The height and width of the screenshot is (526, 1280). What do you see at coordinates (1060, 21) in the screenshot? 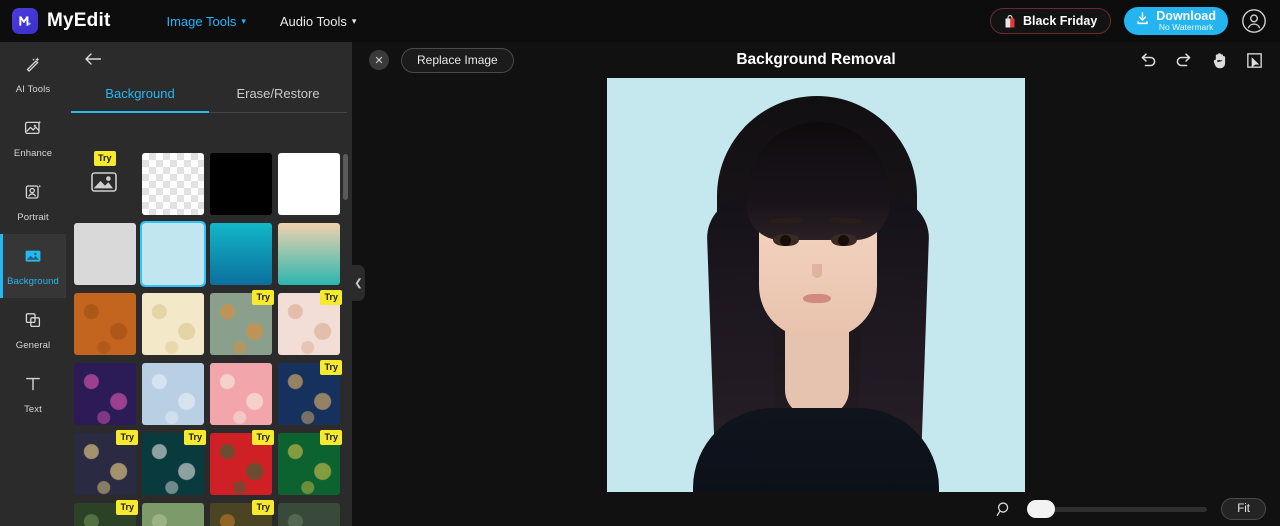
I see `black-friday-label: Black Friday` at bounding box center [1060, 21].